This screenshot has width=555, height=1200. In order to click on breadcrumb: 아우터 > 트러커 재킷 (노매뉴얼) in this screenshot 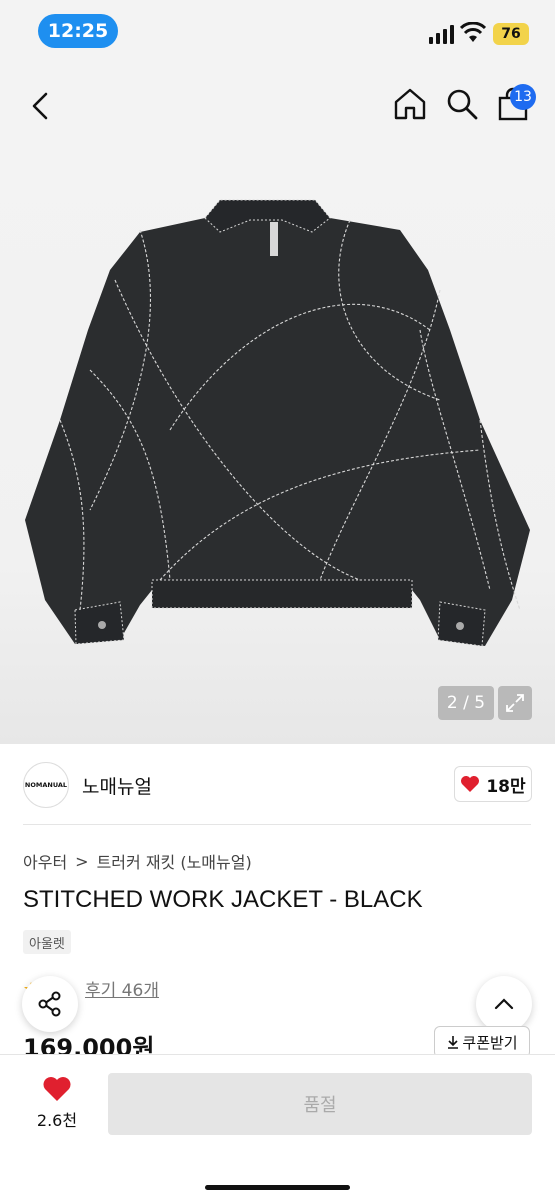, I will do `click(137, 861)`.